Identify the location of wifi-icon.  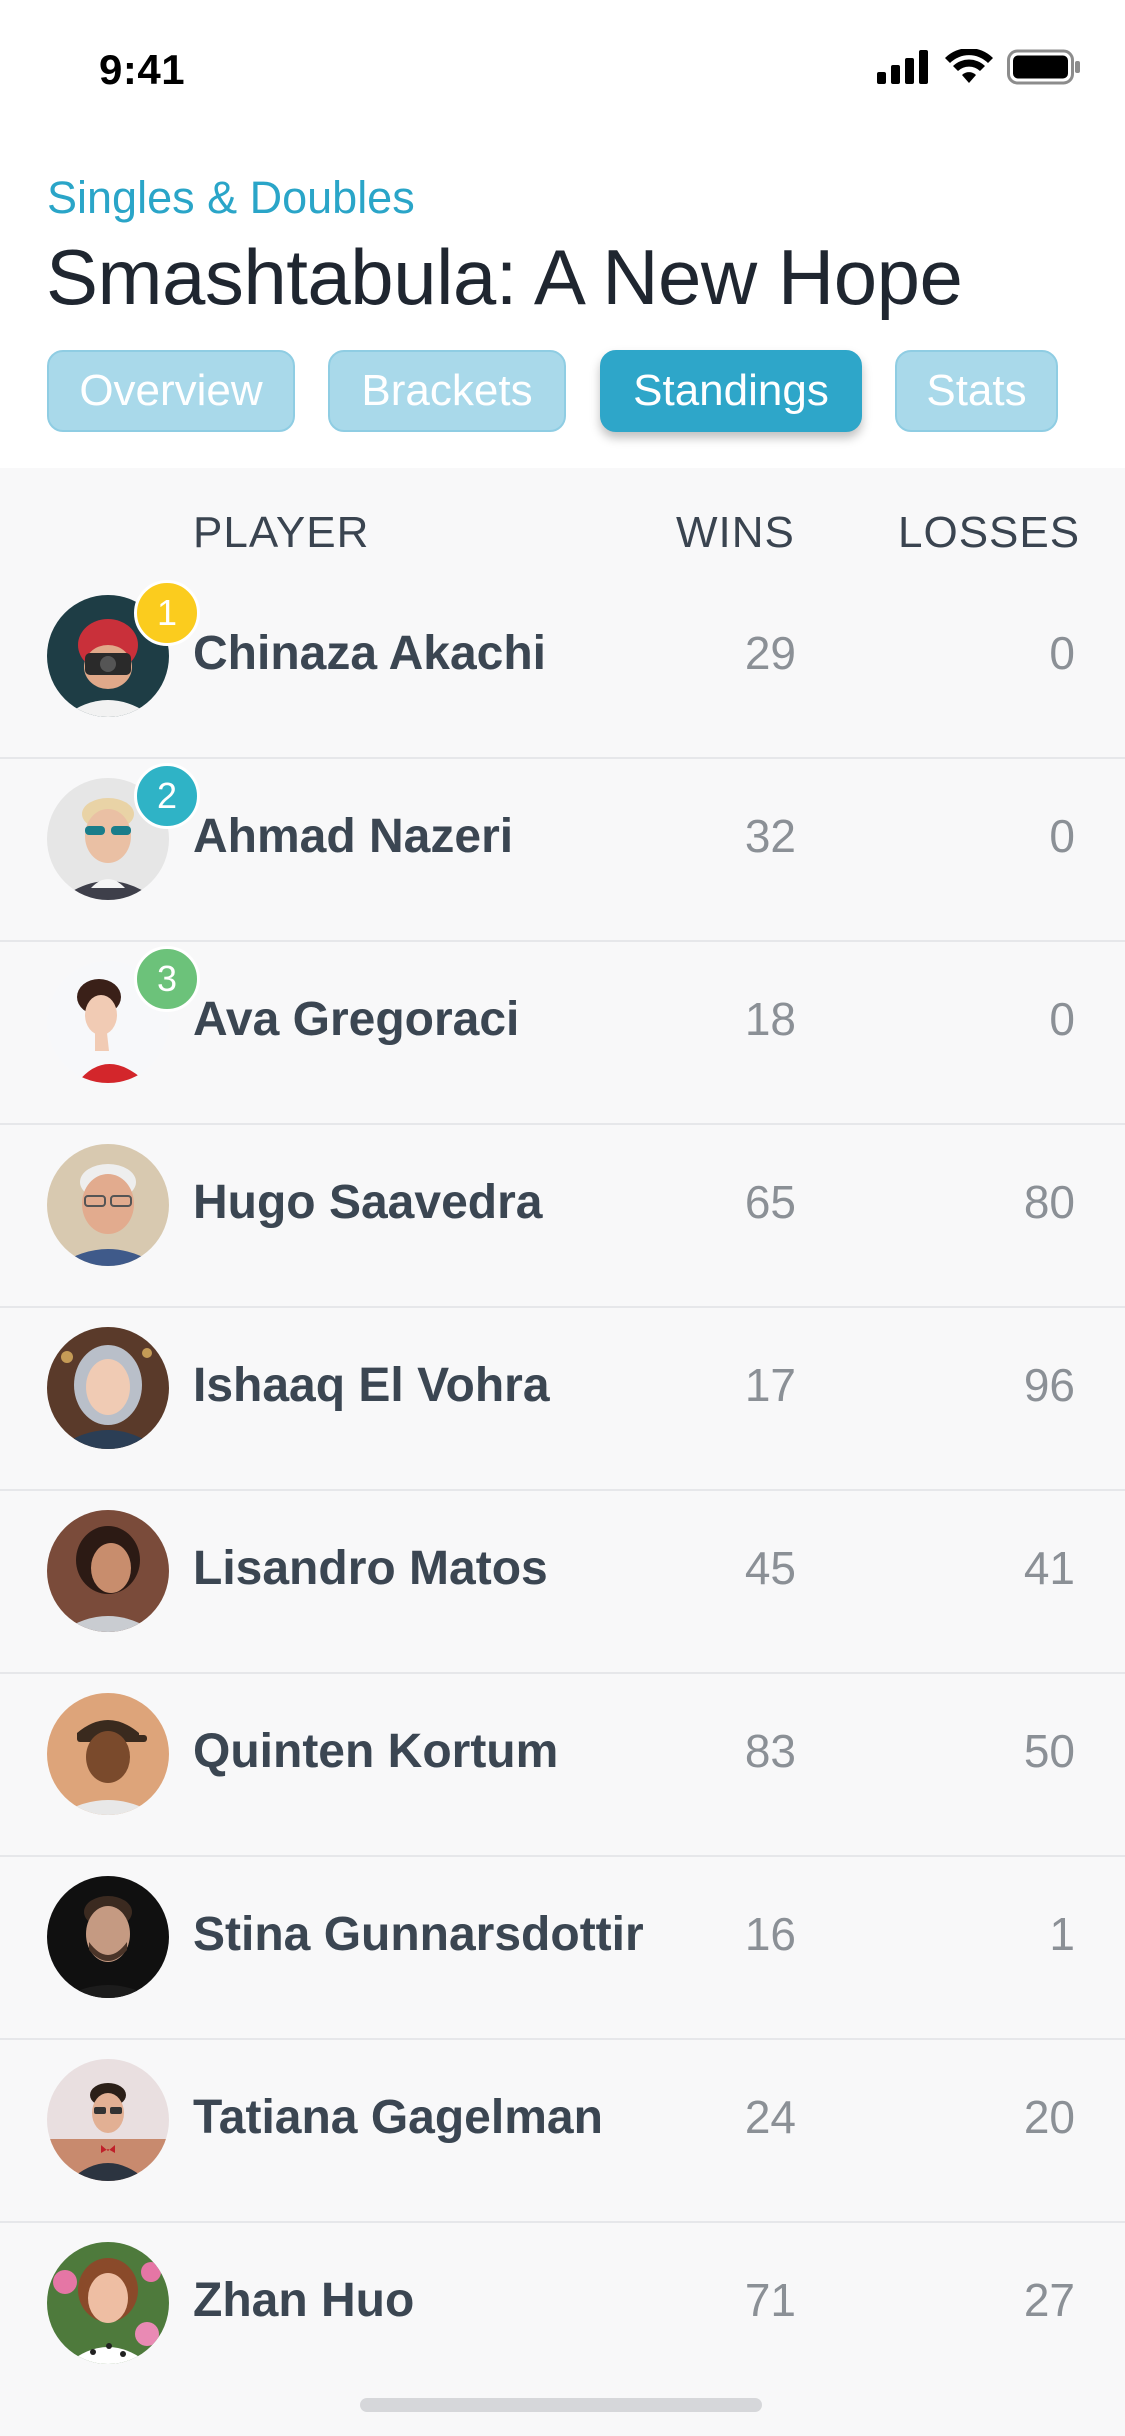
(969, 68).